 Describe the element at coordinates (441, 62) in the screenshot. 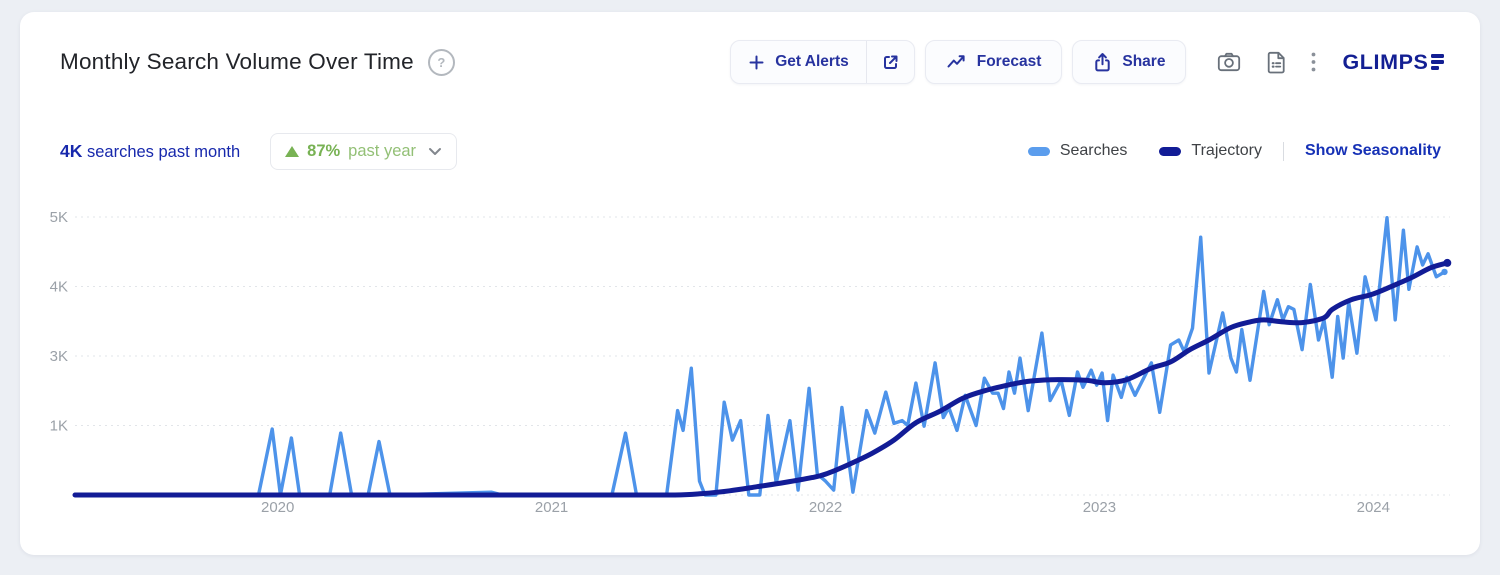

I see `help-icon: ?` at that location.